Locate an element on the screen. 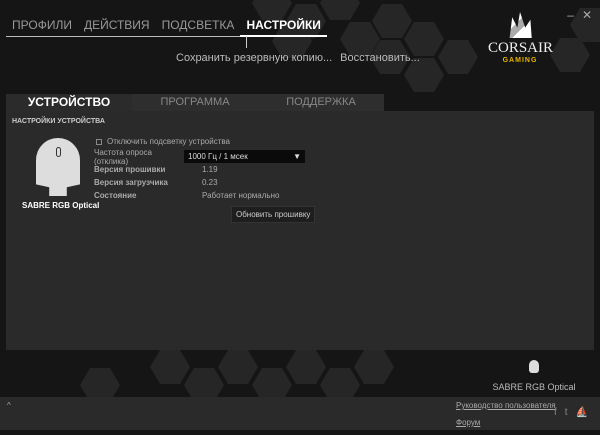 The width and height of the screenshot is (600, 435). forum-link: Форум is located at coordinates (506, 422).